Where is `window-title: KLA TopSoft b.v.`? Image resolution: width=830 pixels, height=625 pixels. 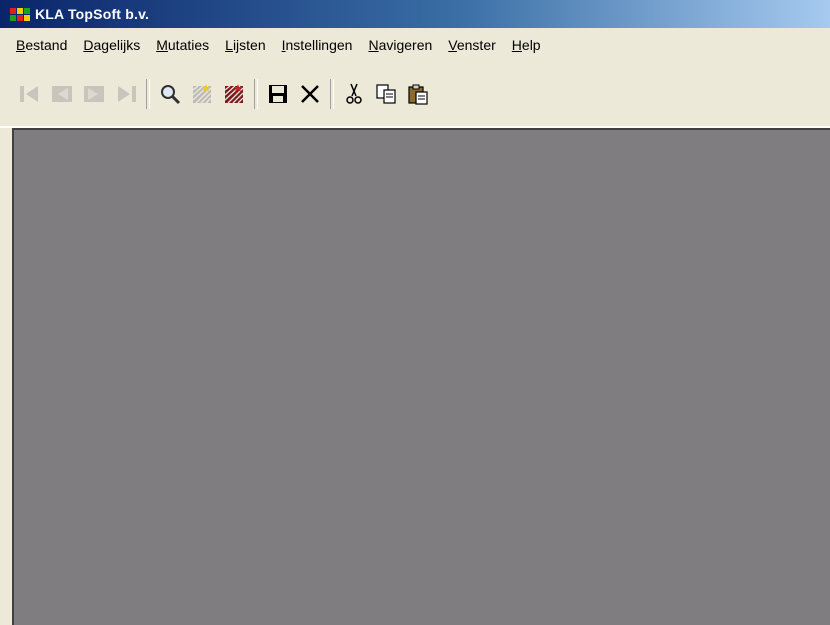 window-title: KLA TopSoft b.v. is located at coordinates (92, 14).